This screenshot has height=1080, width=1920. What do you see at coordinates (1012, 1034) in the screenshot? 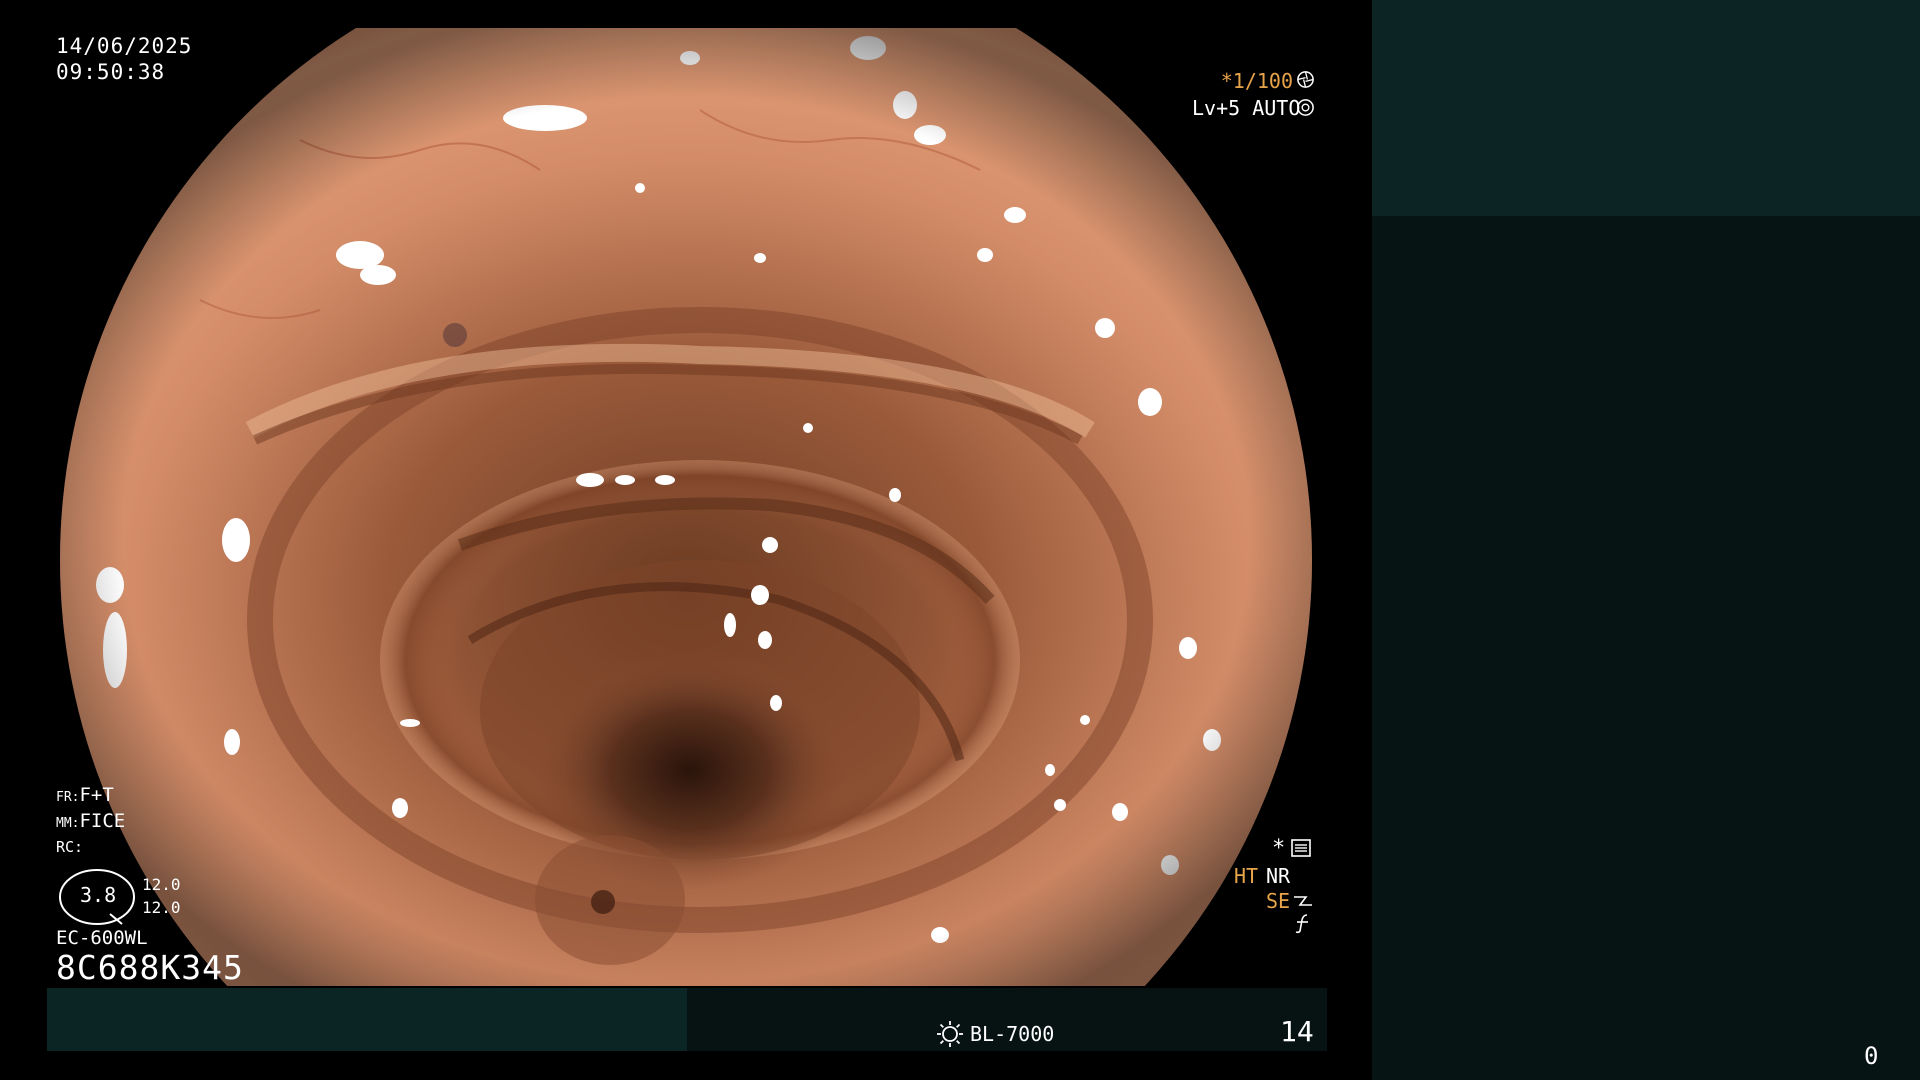
I see `light-source-label: BL-7000` at bounding box center [1012, 1034].